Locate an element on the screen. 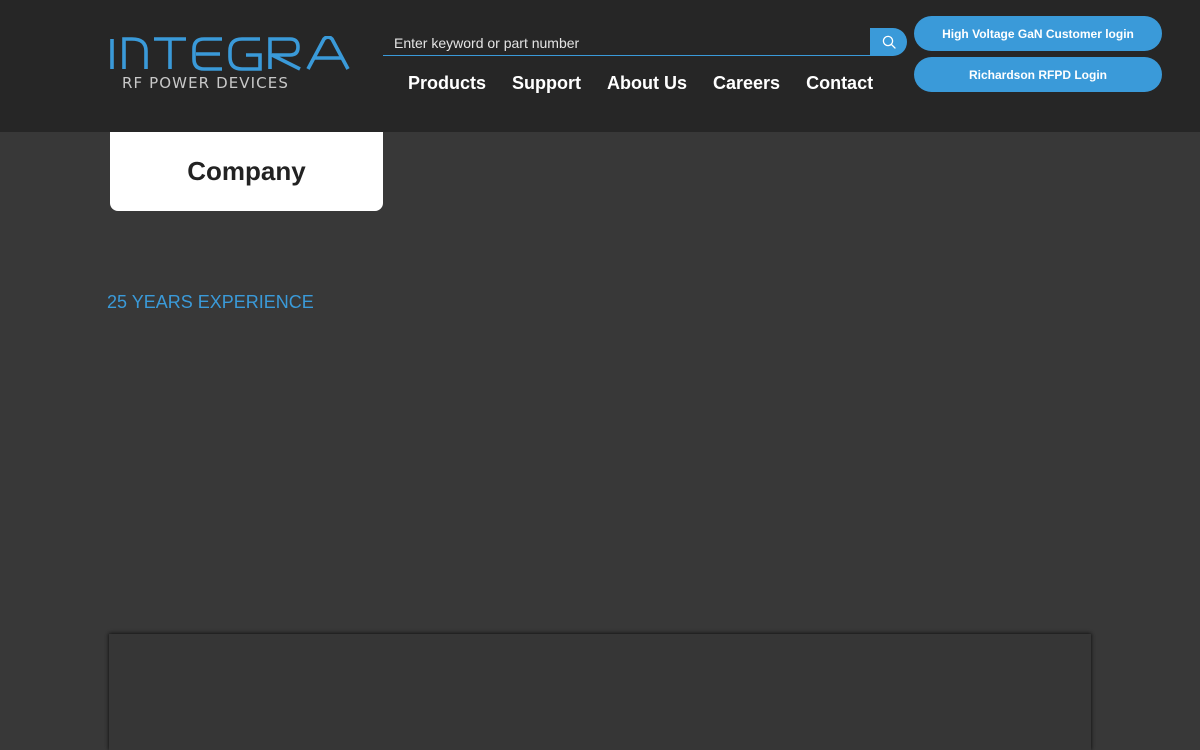 Image resolution: width=1200 pixels, height=750 pixels. integra-wordmark-logo is located at coordinates (230, 53).